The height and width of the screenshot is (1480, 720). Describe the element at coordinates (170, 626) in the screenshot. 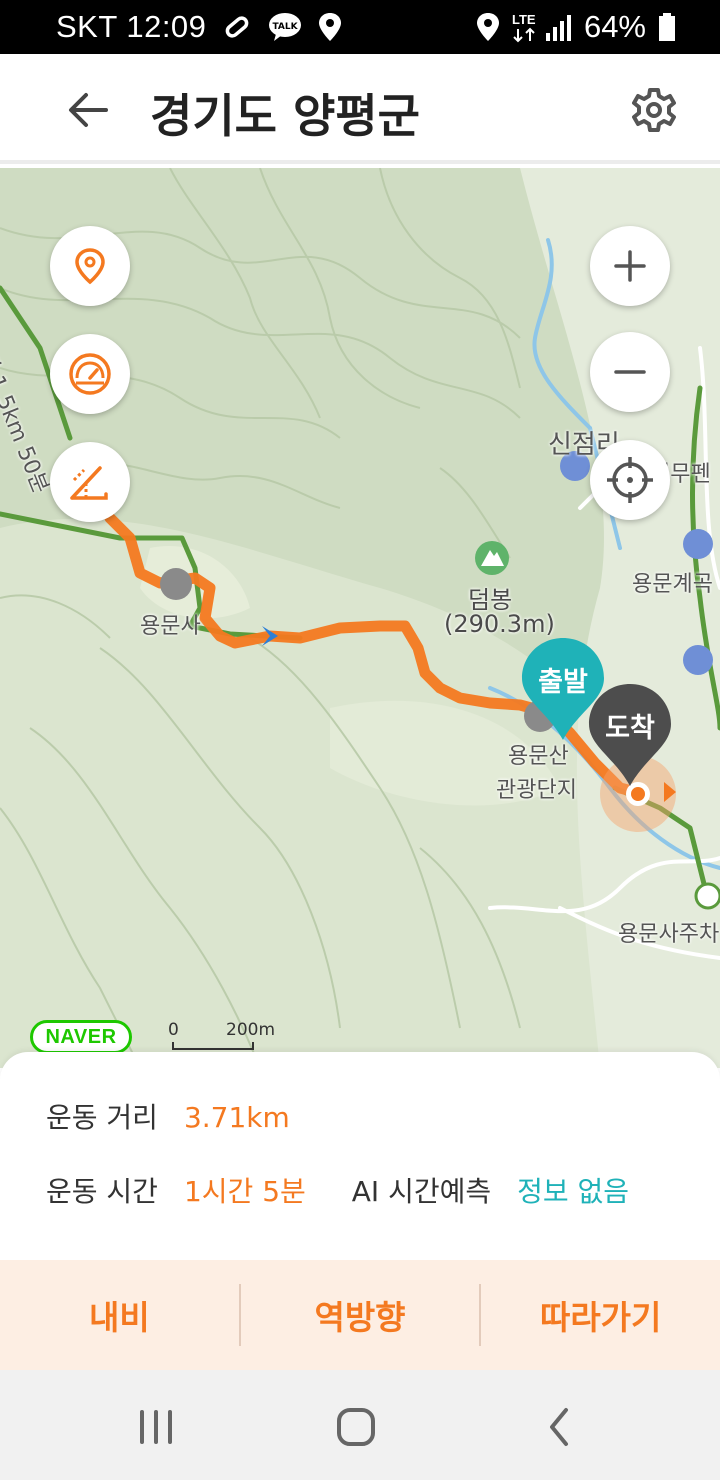

I see `temple-label: 용문사` at that location.